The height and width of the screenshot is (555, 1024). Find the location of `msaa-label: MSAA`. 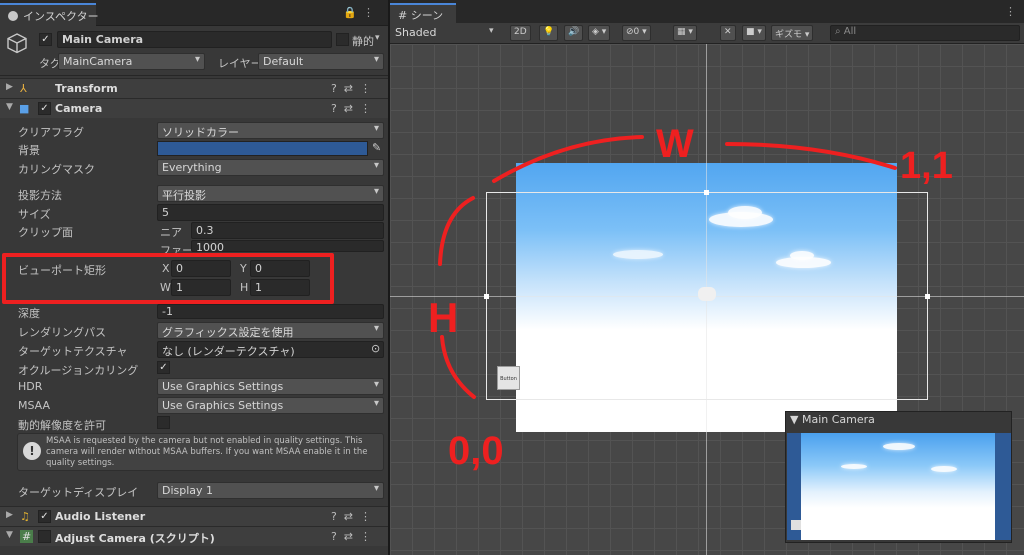

msaa-label: MSAA is located at coordinates (34, 405).